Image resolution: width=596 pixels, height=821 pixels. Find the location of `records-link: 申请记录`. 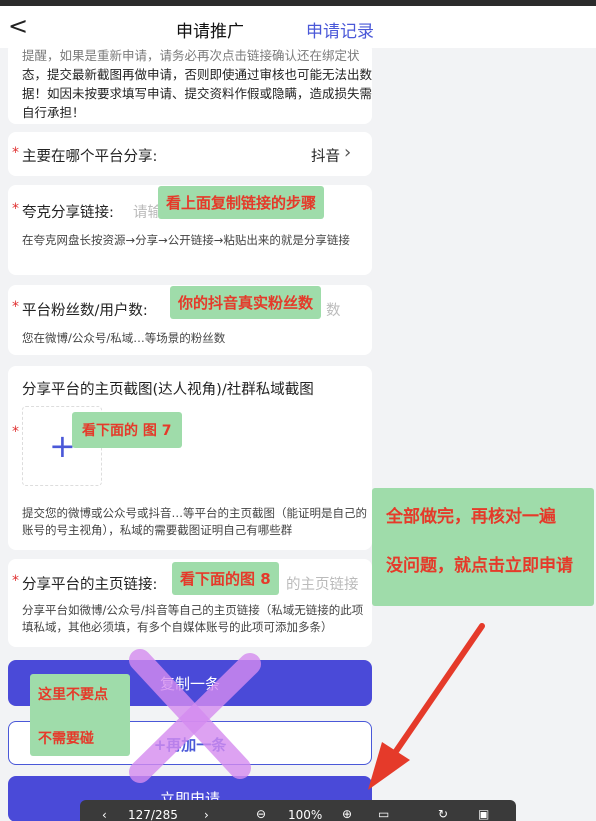

records-link: 申请记录 is located at coordinates (340, 29).